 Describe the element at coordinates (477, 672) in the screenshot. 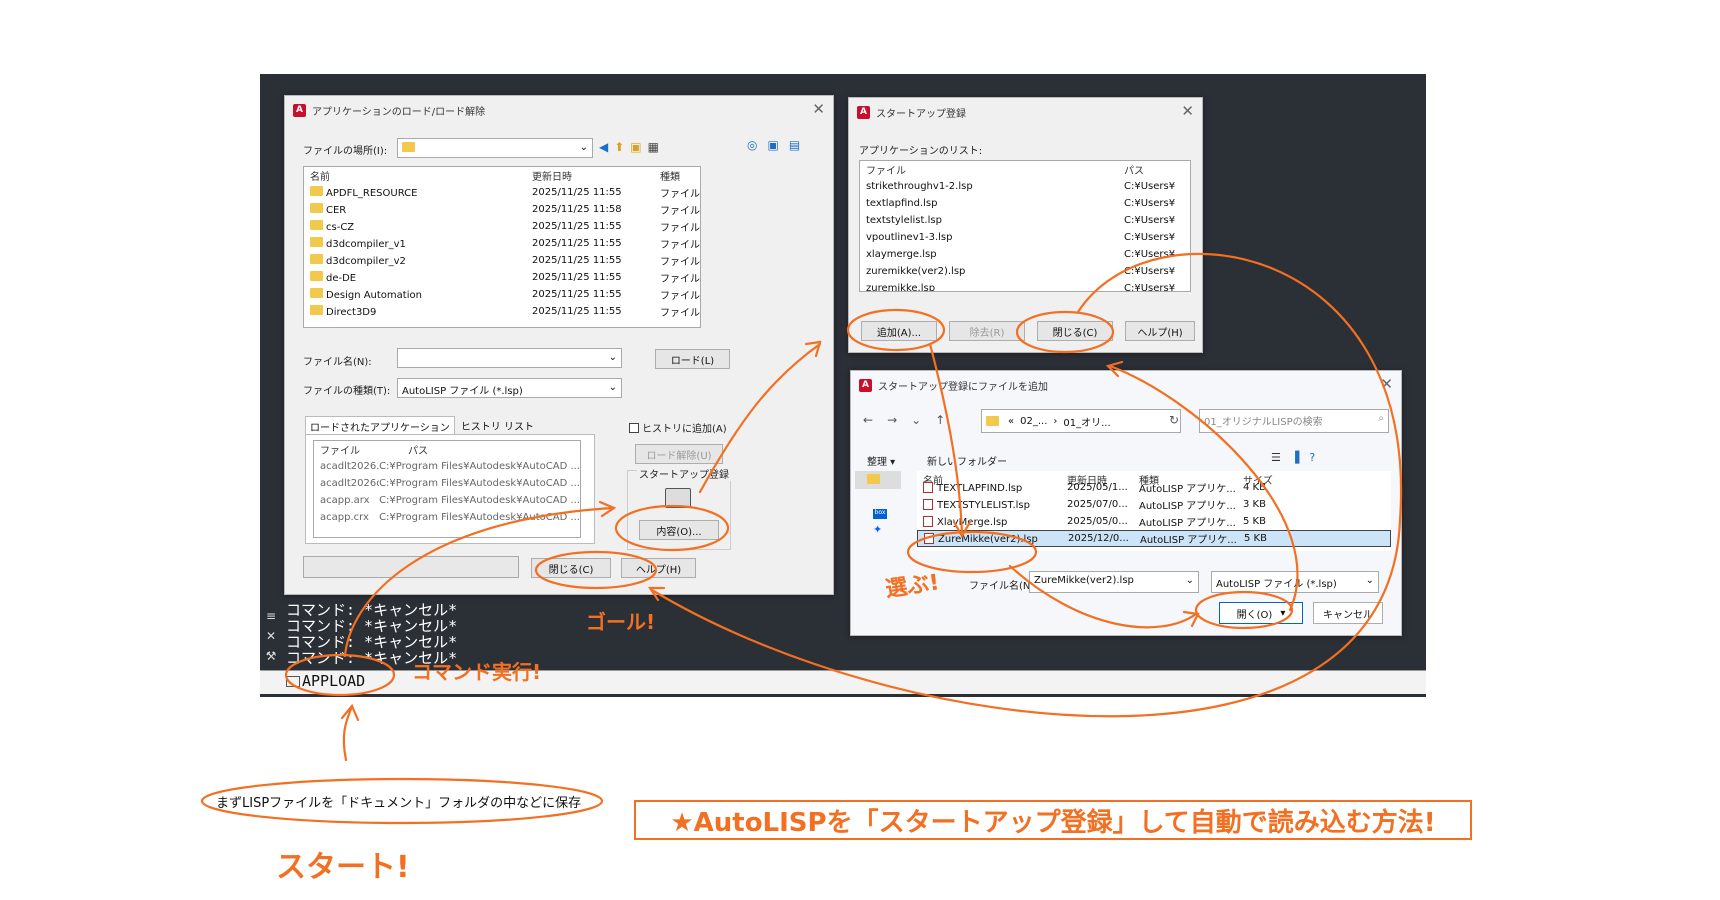

I see `annotation-run-command: コマンド実行!` at that location.